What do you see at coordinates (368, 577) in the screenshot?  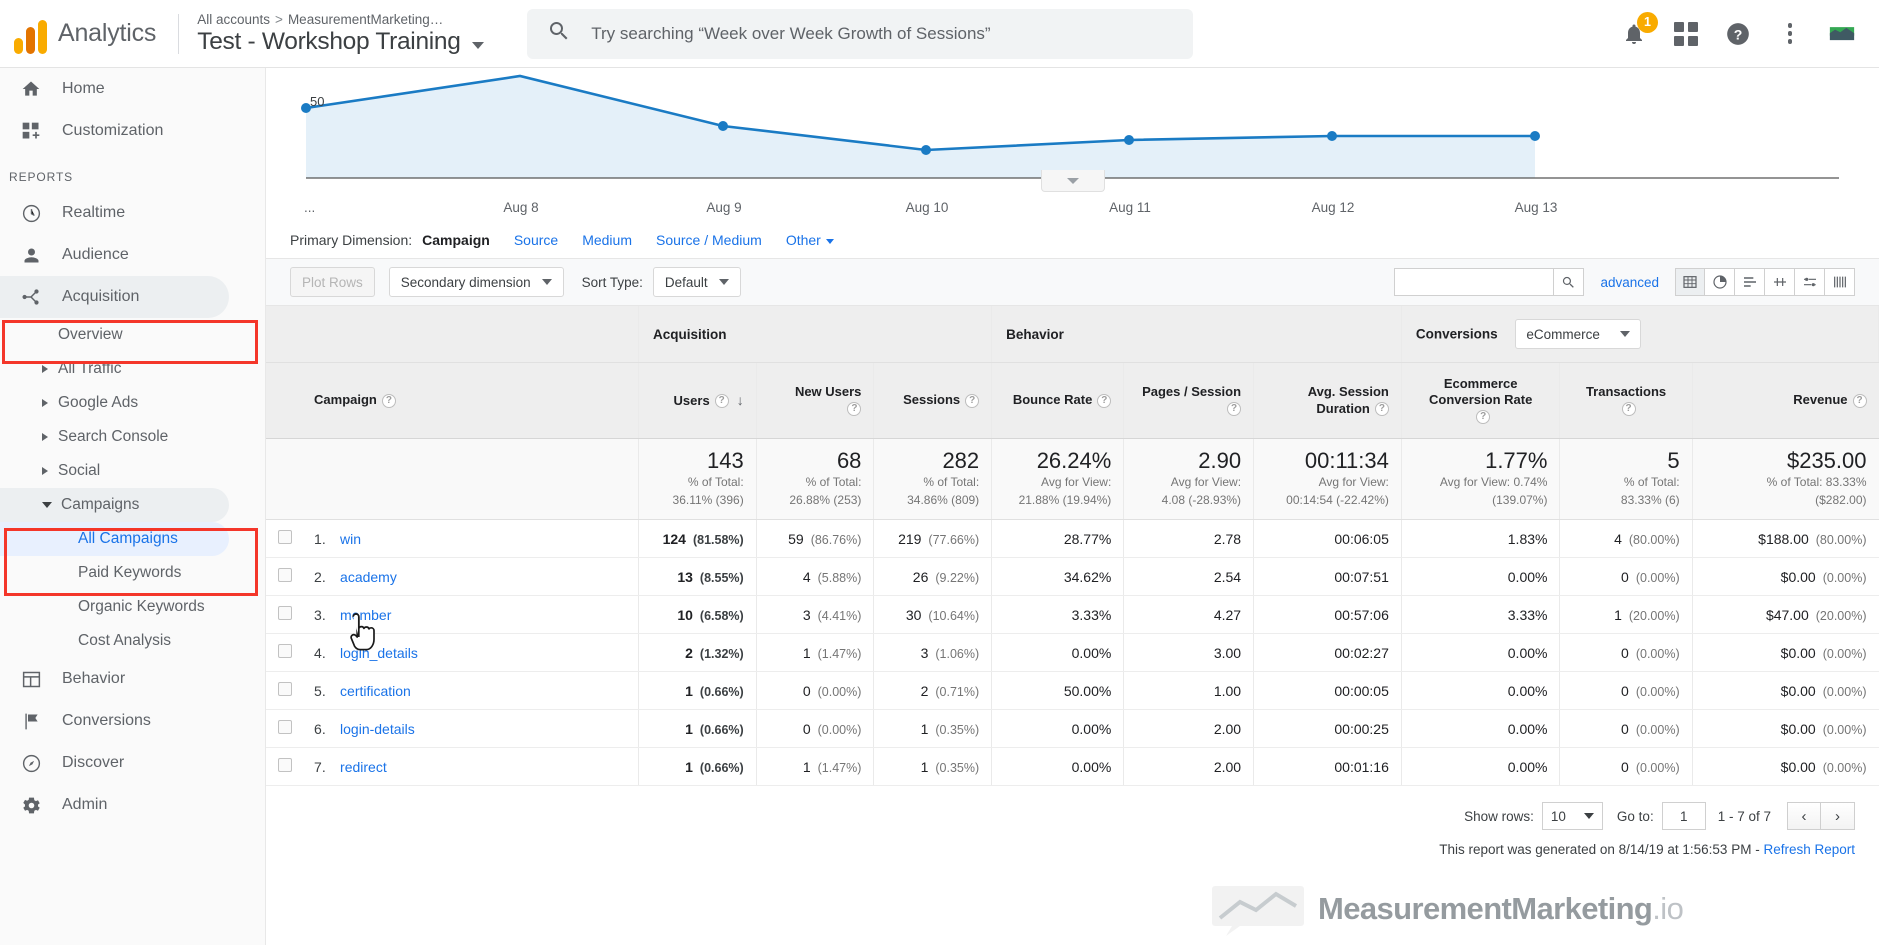 I see `campaign-link: academy` at bounding box center [368, 577].